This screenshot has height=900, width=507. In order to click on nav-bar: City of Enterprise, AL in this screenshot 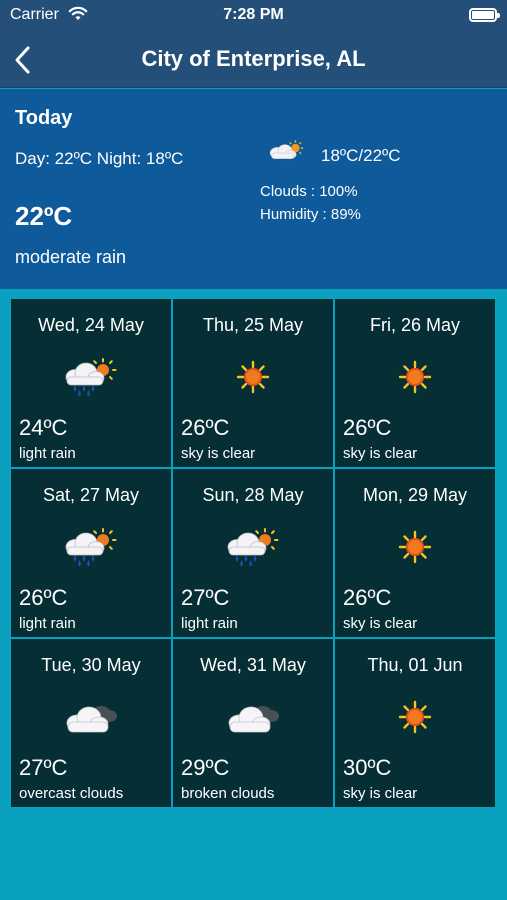, I will do `click(253, 60)`.